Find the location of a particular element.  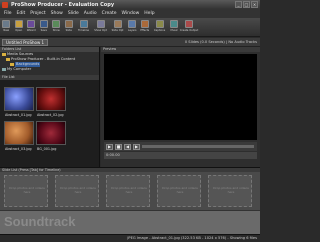

toolbar-layers-button: Layers is located at coordinates (132, 27).